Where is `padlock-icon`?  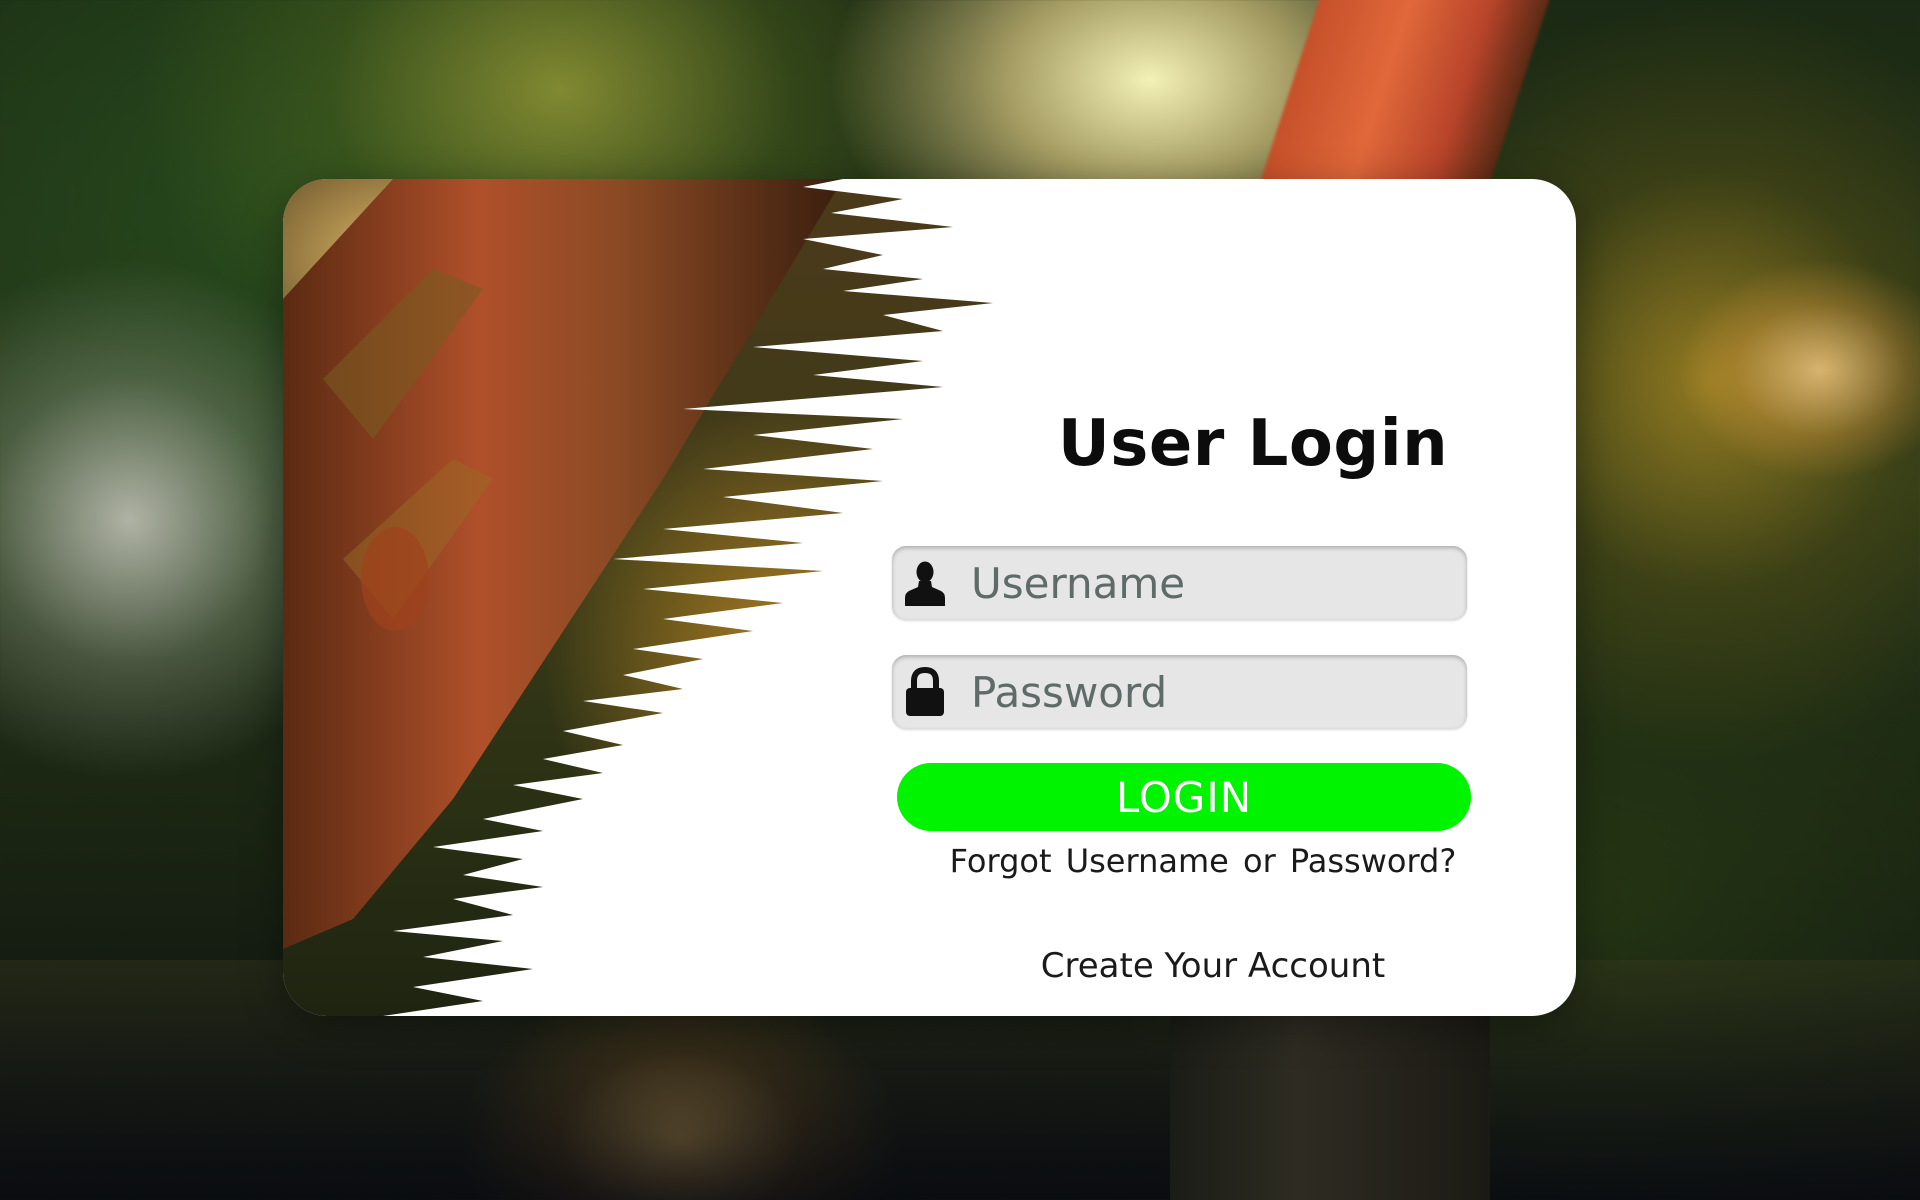
padlock-icon is located at coordinates (925, 692).